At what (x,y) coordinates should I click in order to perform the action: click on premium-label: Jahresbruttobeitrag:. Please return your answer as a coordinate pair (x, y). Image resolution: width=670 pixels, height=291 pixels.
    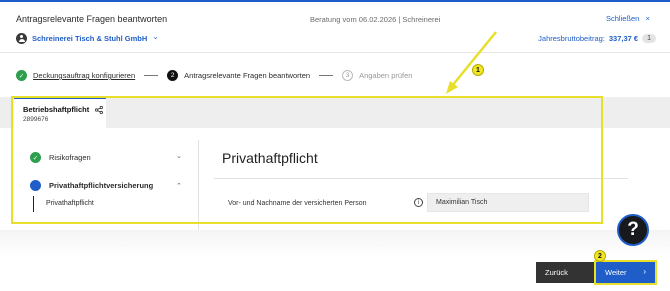
    Looking at the image, I should click on (571, 38).